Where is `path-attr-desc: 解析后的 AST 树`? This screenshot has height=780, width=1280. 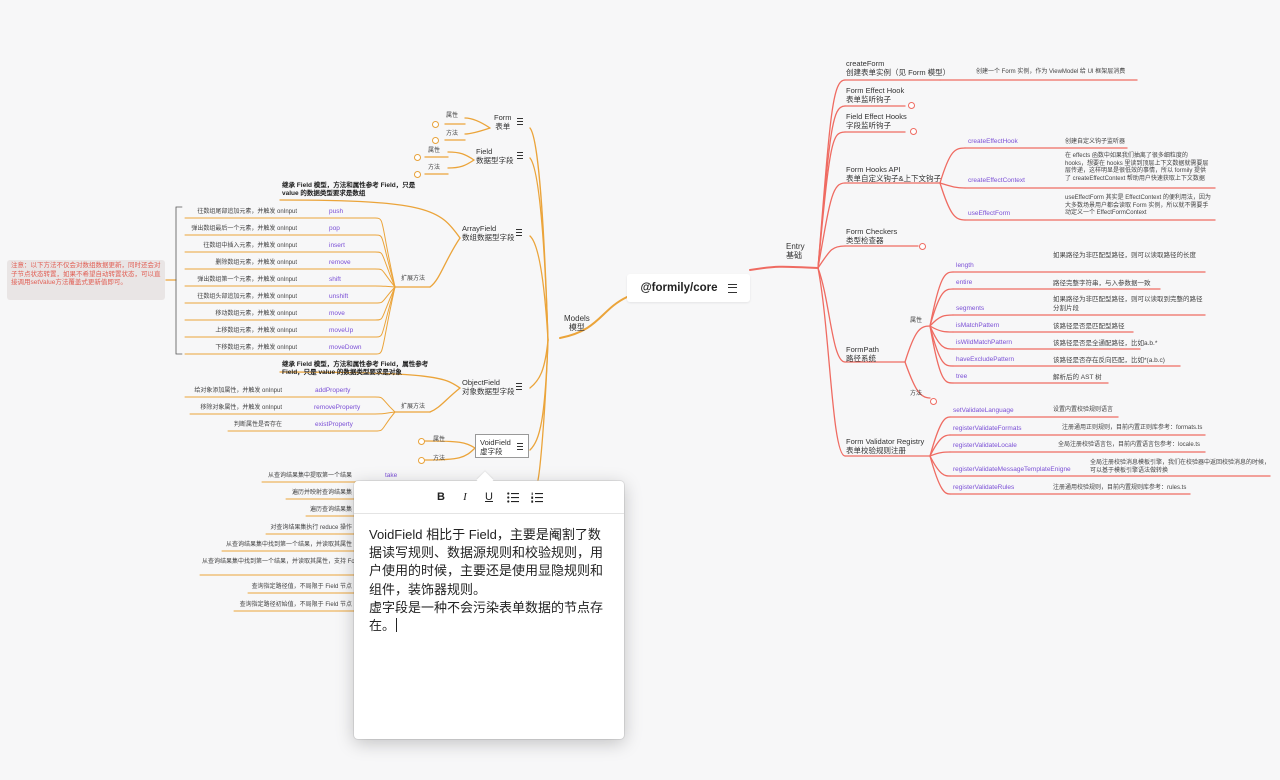 path-attr-desc: 解析后的 AST 树 is located at coordinates (1128, 377).